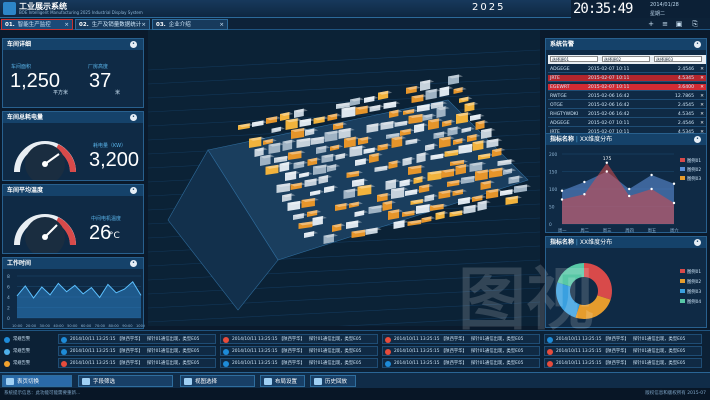  What do you see at coordinates (555, 78) in the screenshot?
I see `alarm-name: JRTE` at bounding box center [555, 78].